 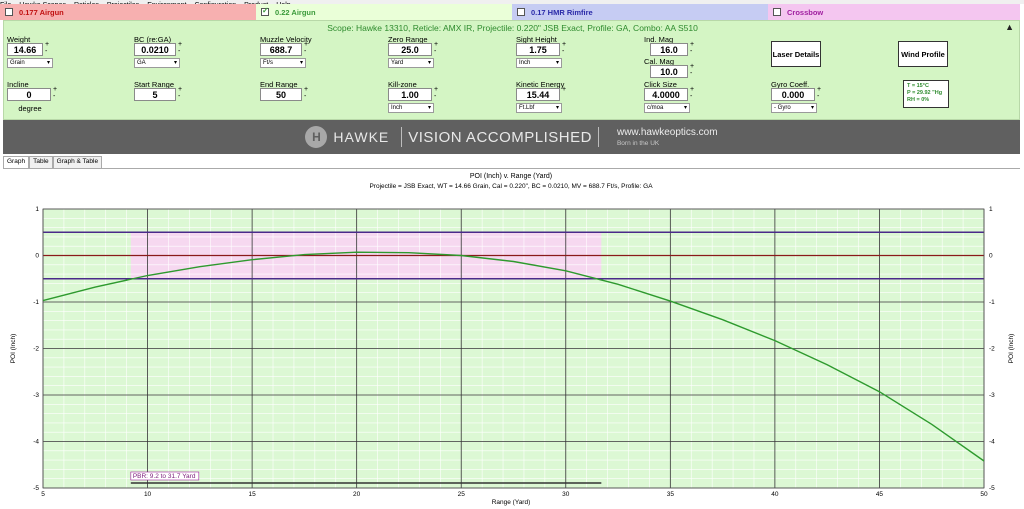 I want to click on y-tick-label-right: -3, so click(x=992, y=395).